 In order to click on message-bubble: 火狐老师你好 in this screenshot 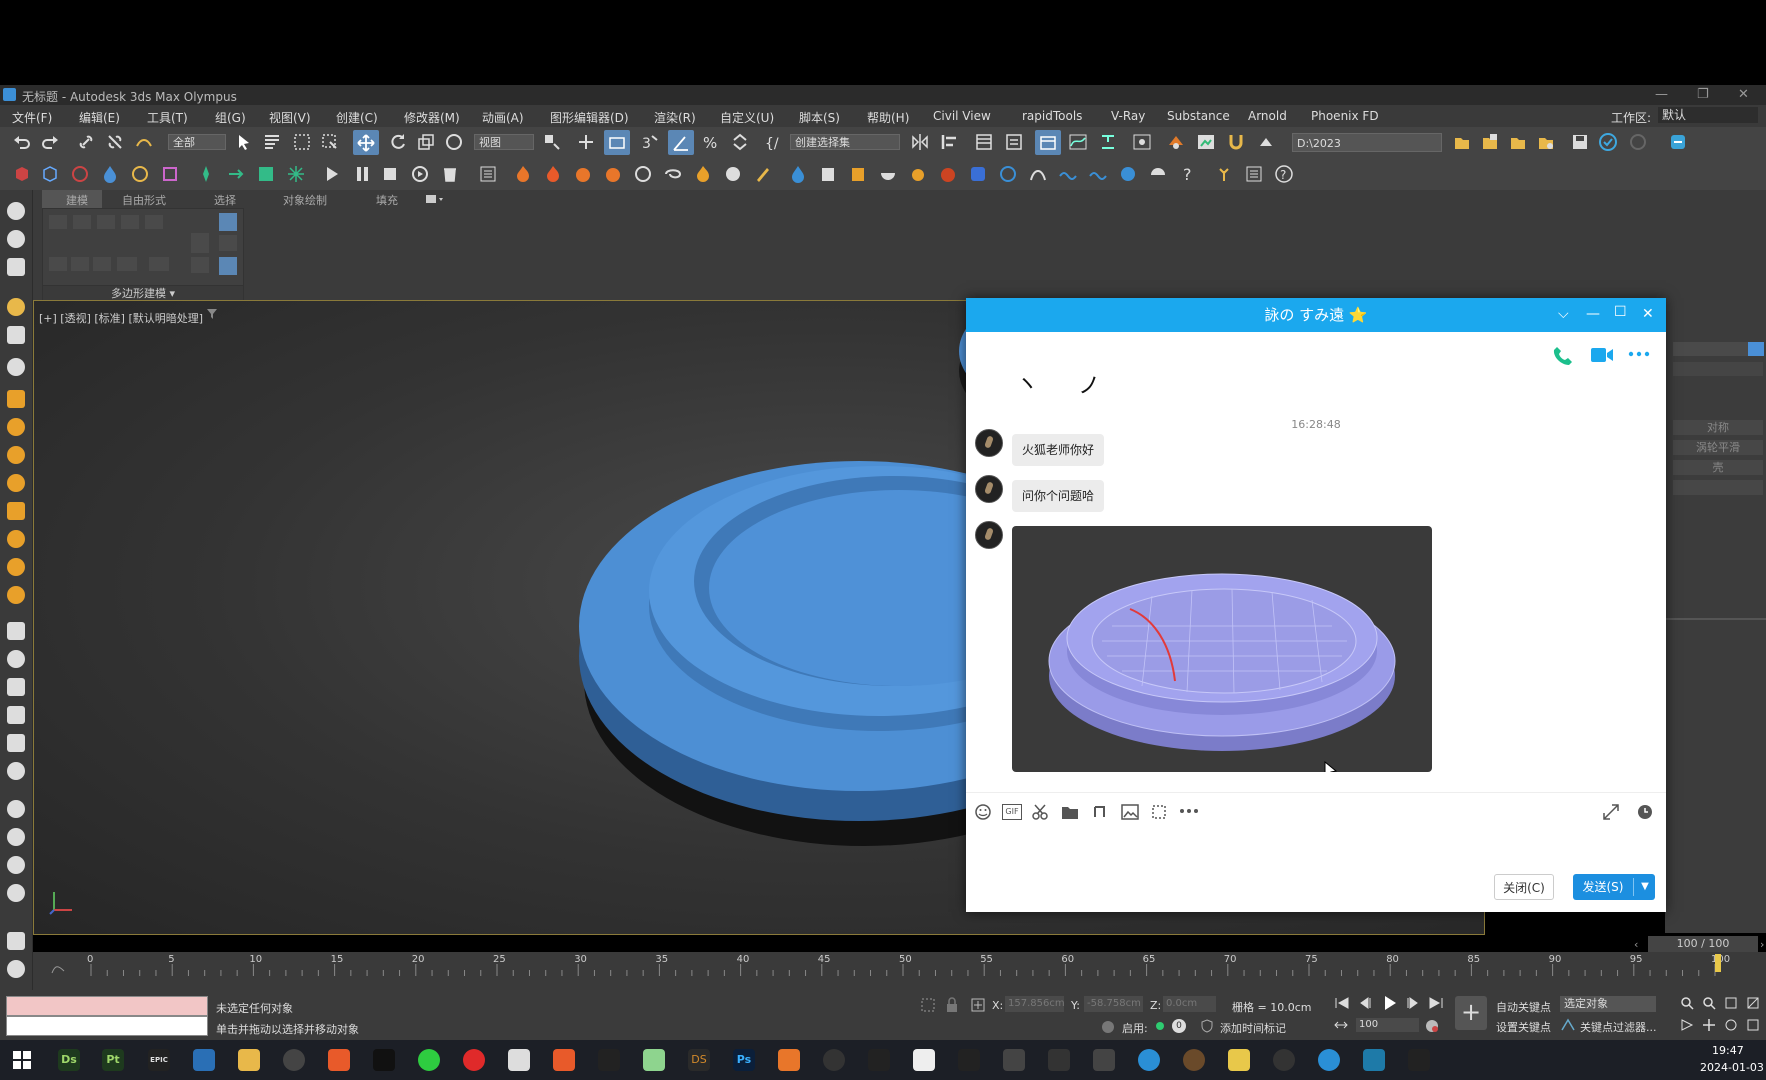, I will do `click(1058, 450)`.